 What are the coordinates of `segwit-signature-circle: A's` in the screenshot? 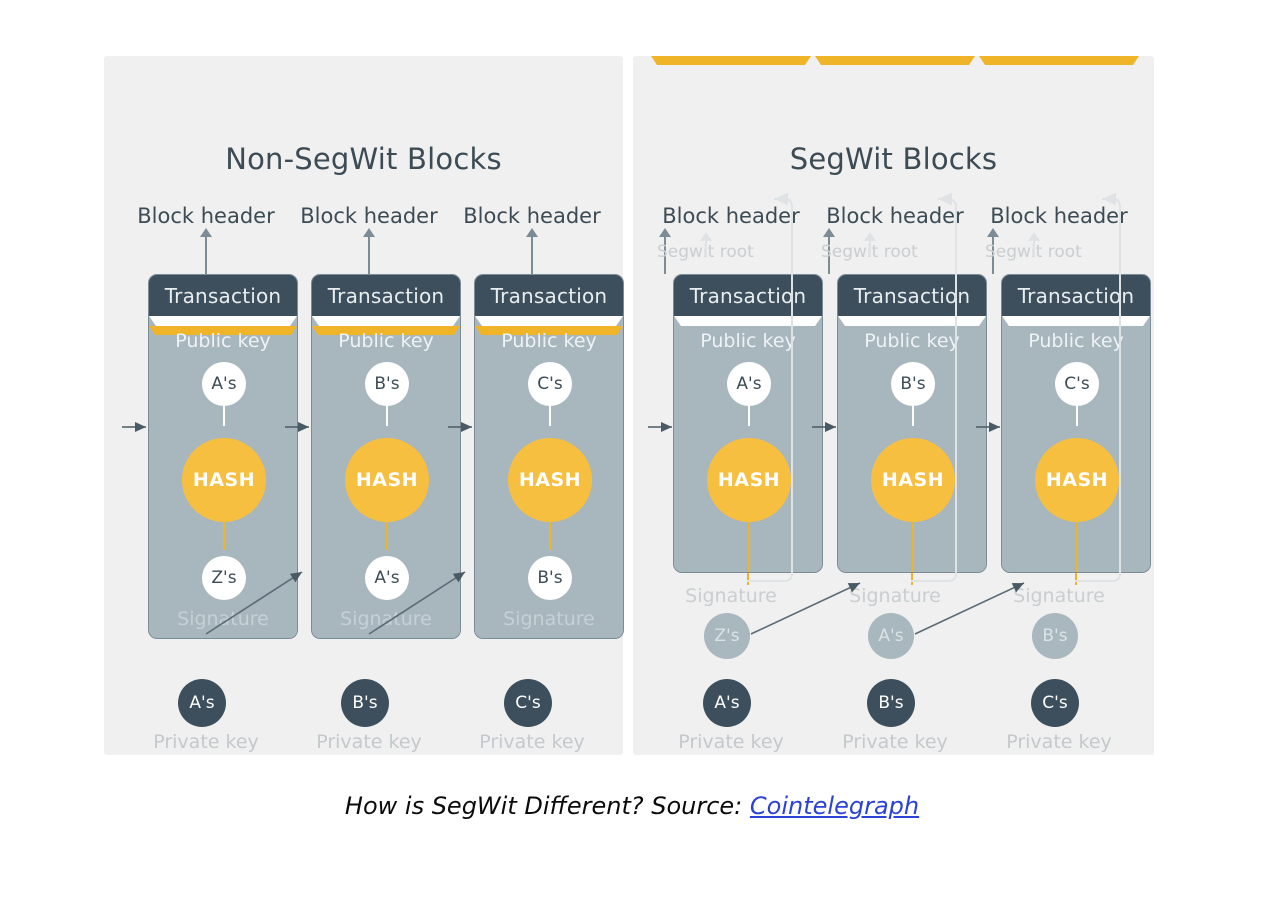 It's located at (891, 636).